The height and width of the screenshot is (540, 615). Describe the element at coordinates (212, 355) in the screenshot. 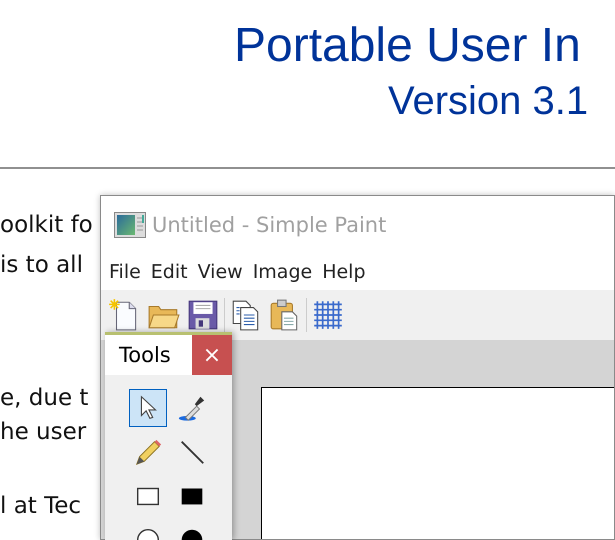

I see `close-button: ×` at that location.